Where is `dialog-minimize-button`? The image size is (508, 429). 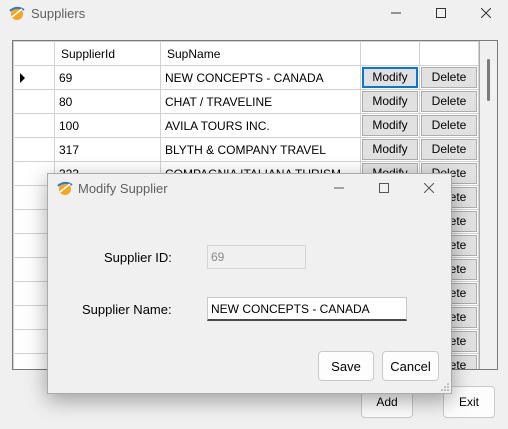 dialog-minimize-button is located at coordinates (339, 188).